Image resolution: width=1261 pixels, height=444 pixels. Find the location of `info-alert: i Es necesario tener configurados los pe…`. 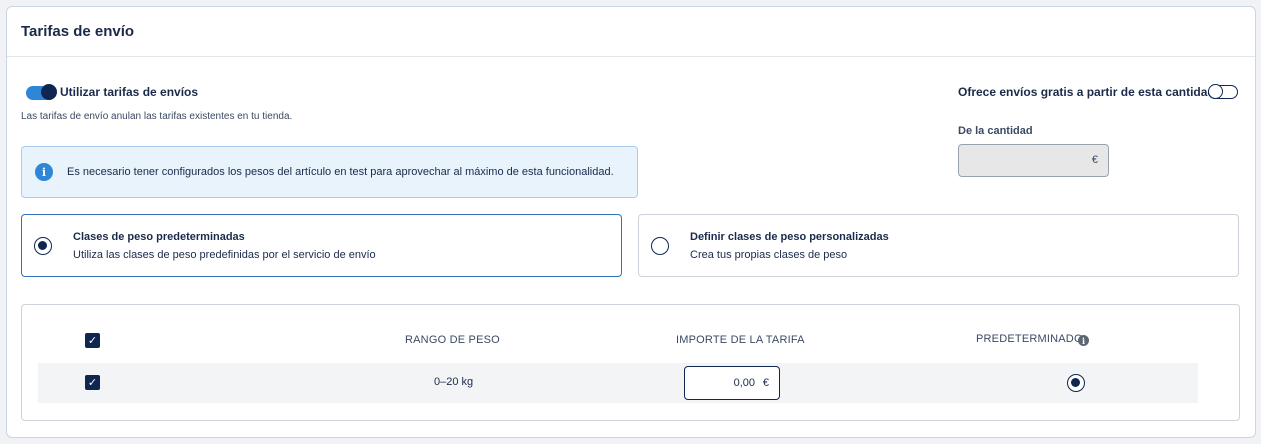

info-alert: i Es necesario tener configurados los pe… is located at coordinates (329, 172).